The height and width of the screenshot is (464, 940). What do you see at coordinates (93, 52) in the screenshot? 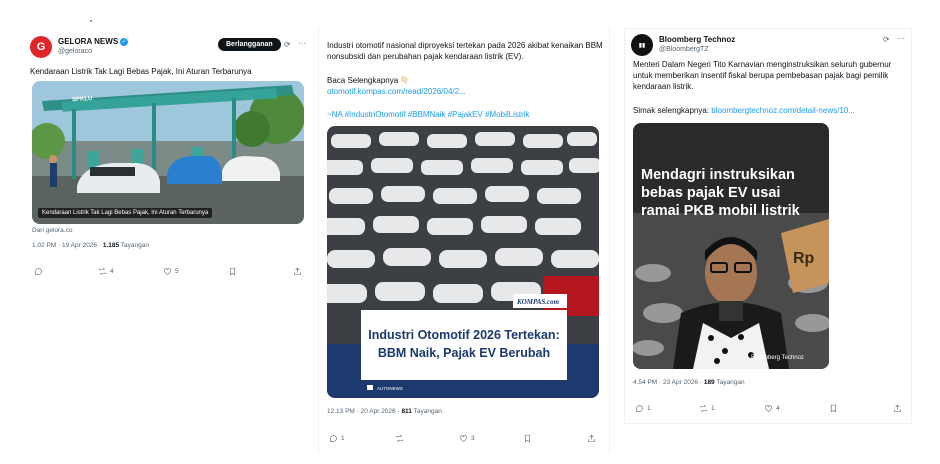
I see `handle: @geloraco` at bounding box center [93, 52].